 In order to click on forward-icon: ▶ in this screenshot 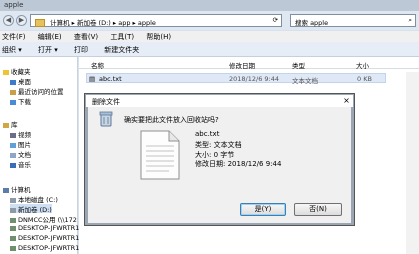, I will do `click(21, 20)`.